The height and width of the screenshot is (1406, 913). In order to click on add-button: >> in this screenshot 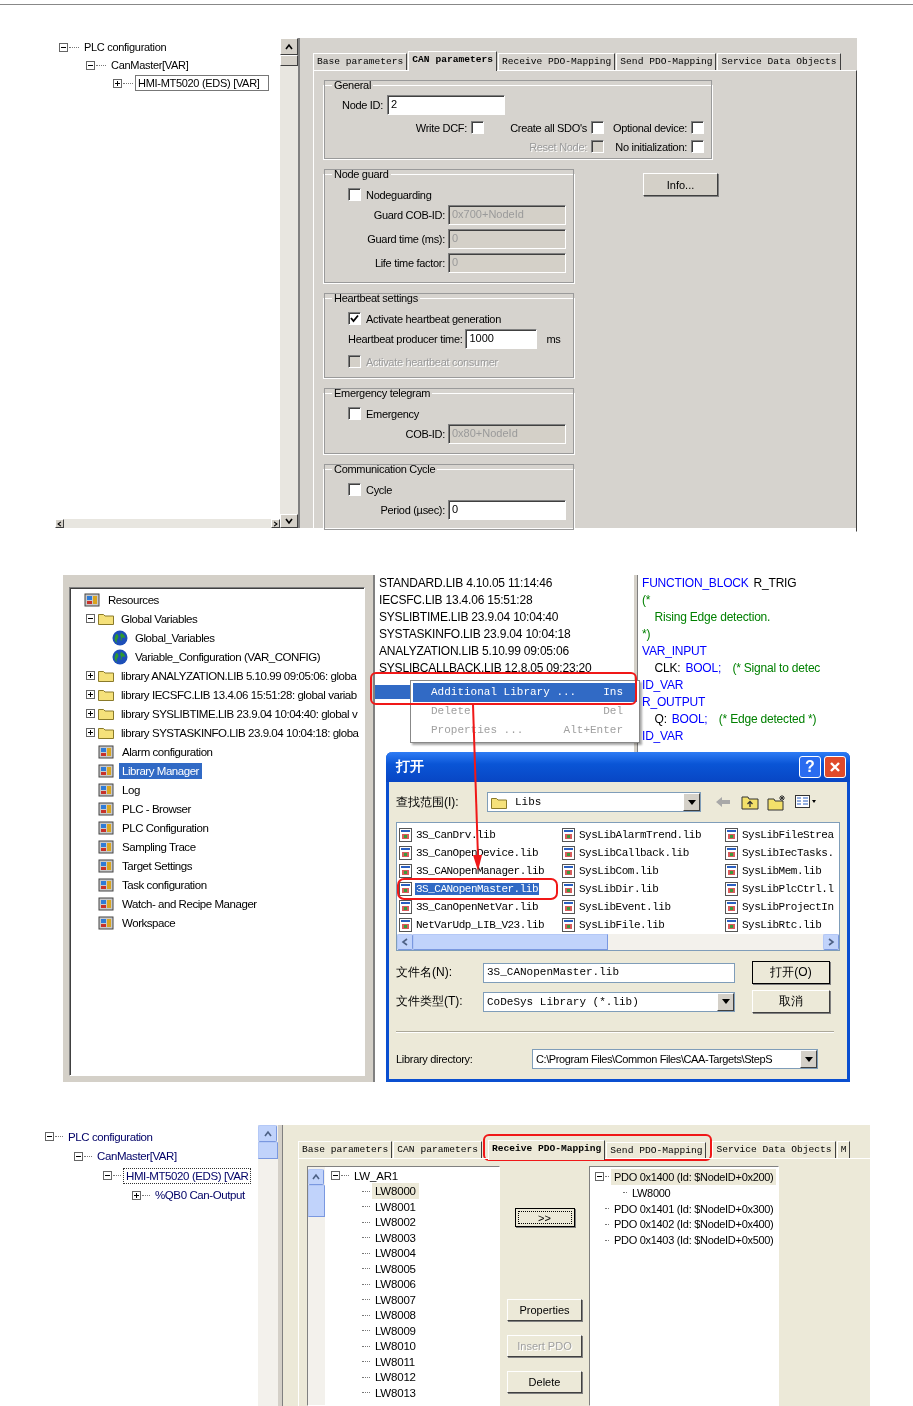, I will do `click(544, 1217)`.